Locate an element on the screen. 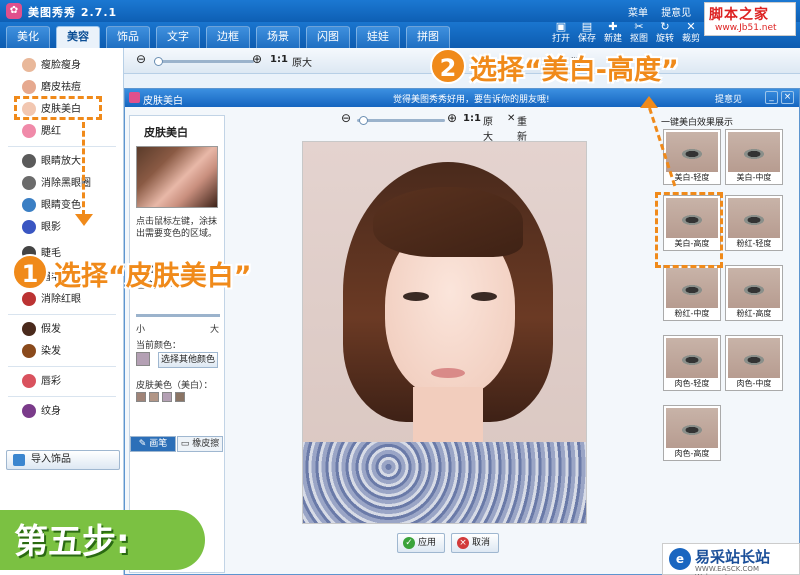  sidebar-item-dark-circles: 消除黑眼圈 is located at coordinates (62, 184).